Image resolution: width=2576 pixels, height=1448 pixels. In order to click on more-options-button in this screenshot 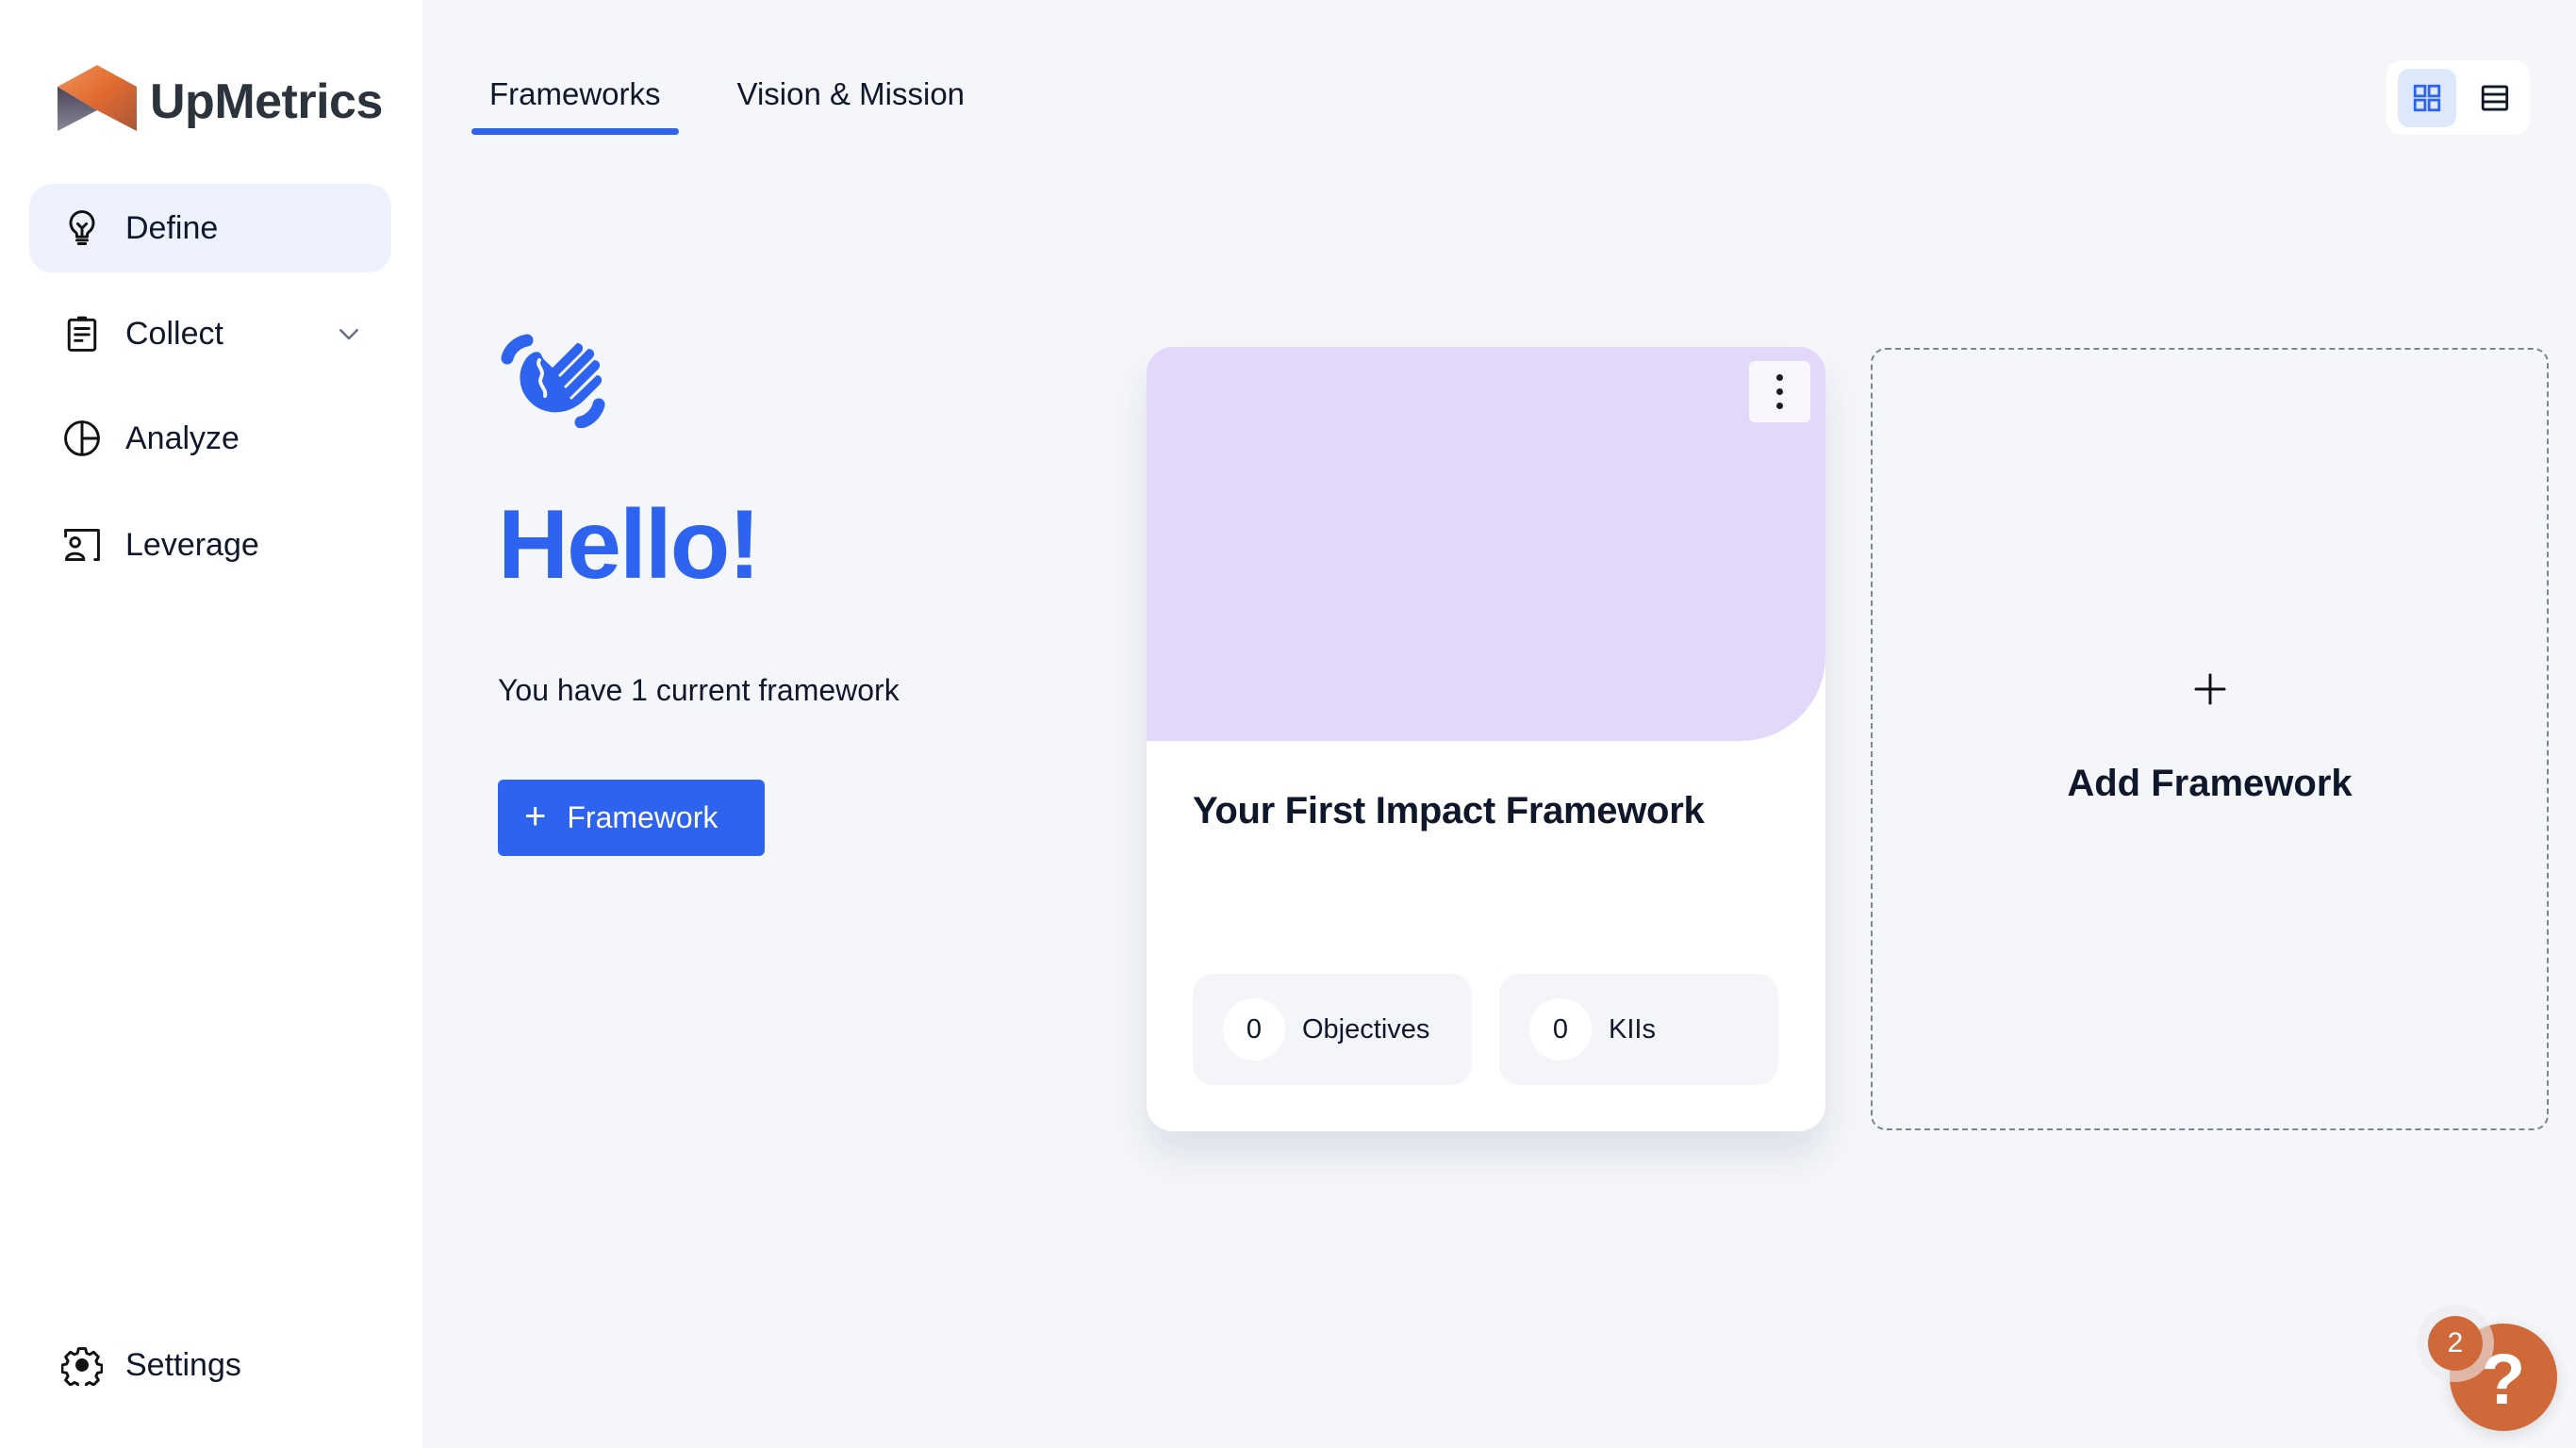, I will do `click(1779, 391)`.